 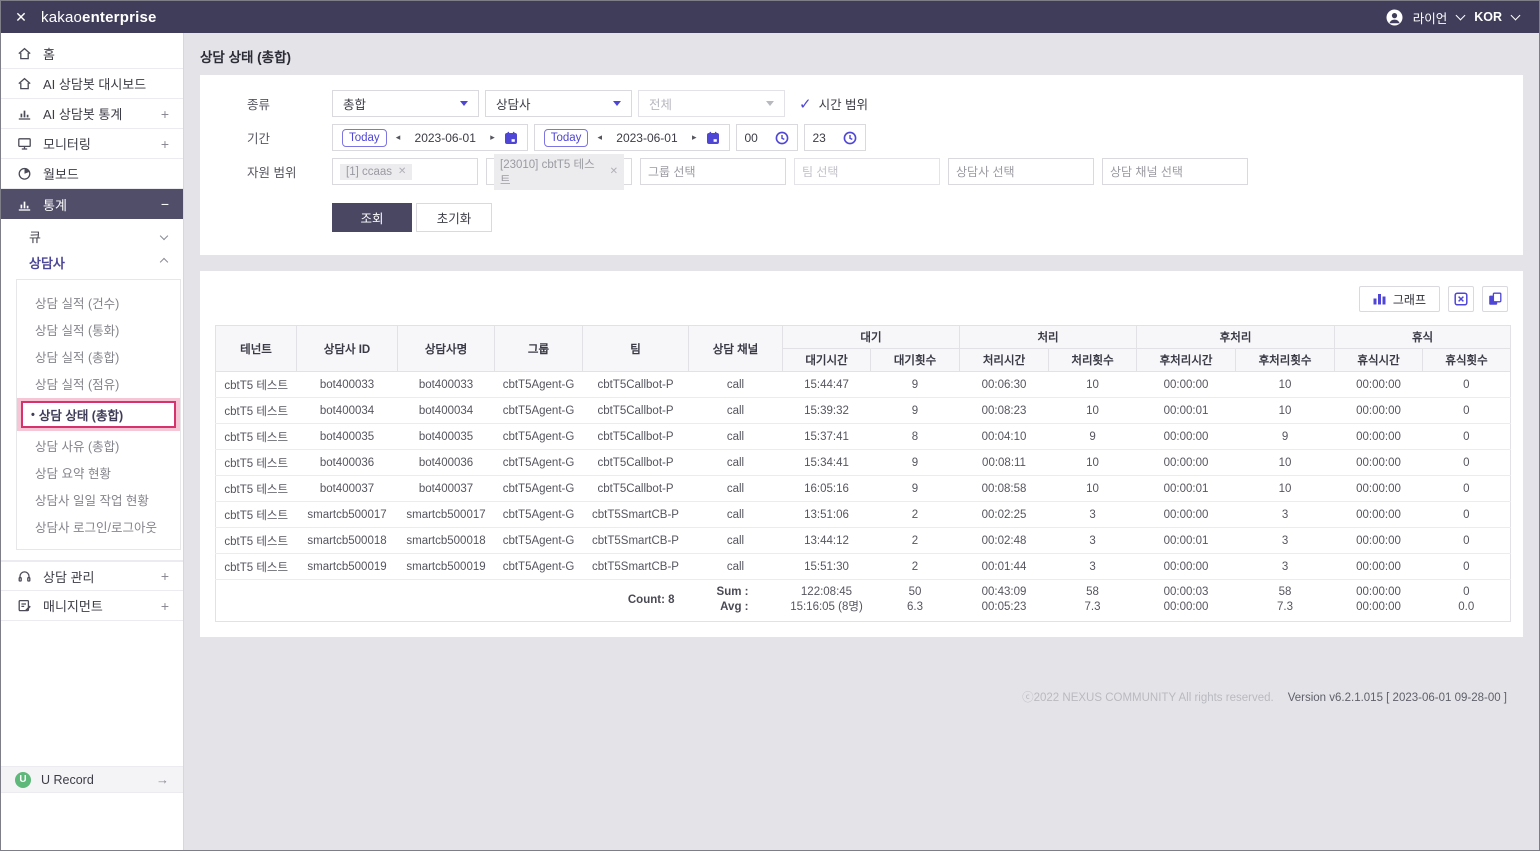 I want to click on kakao-enterprise-logo: kakaoenterprise, so click(x=99, y=17).